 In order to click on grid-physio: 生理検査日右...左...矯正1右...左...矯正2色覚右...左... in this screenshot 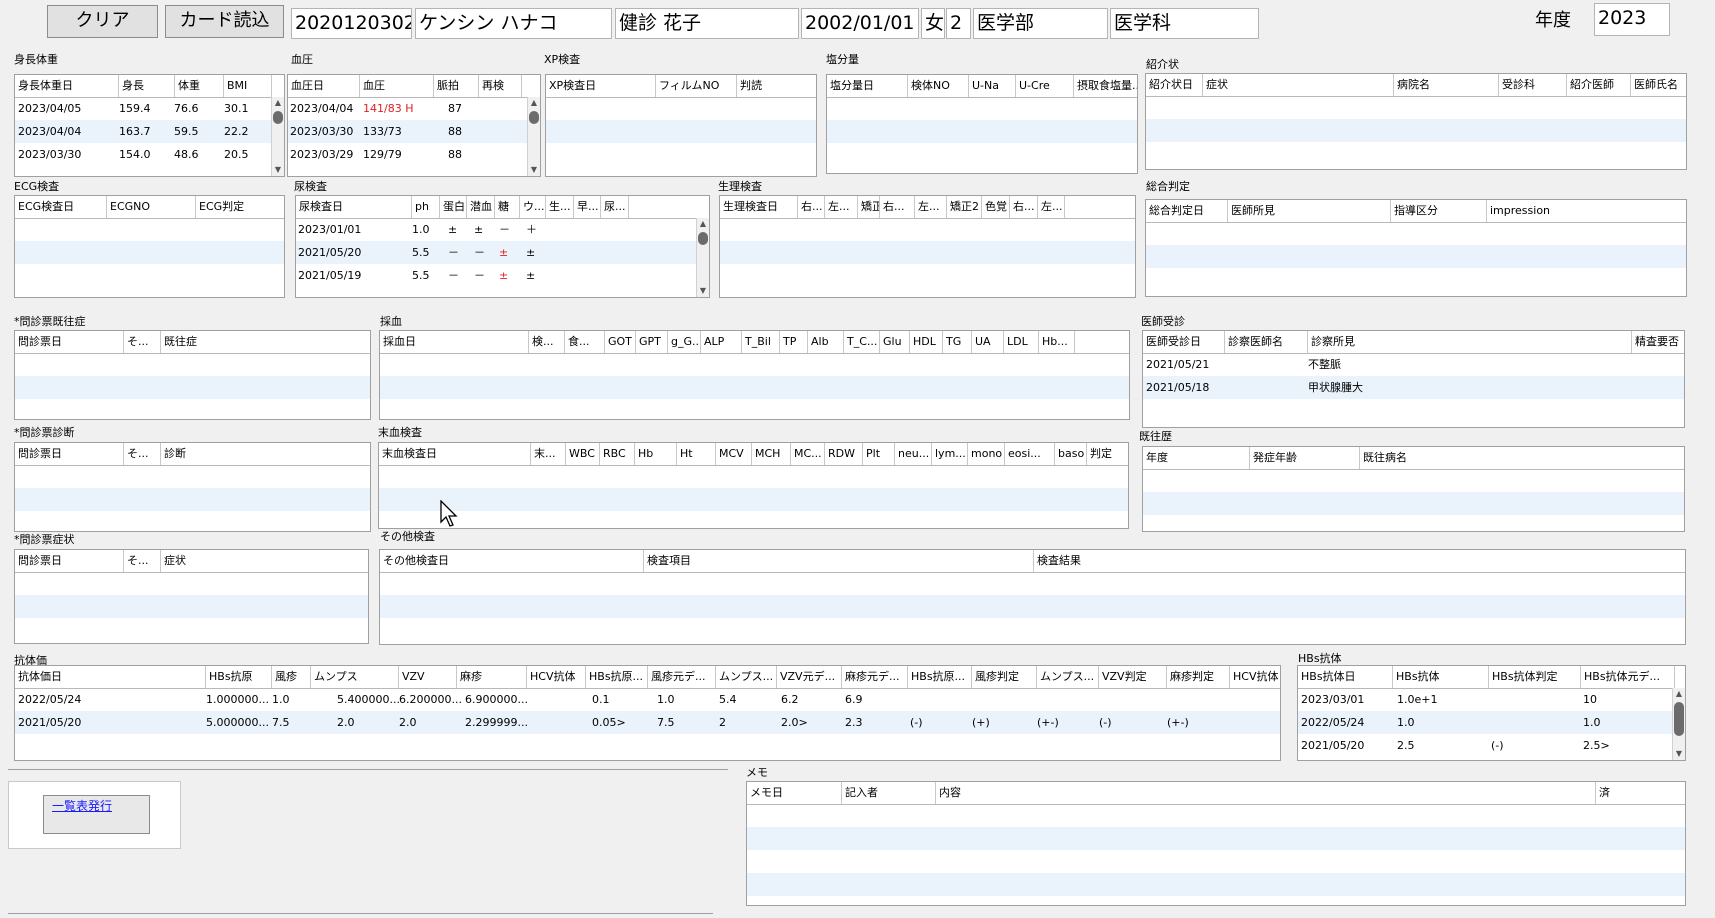, I will do `click(927, 246)`.